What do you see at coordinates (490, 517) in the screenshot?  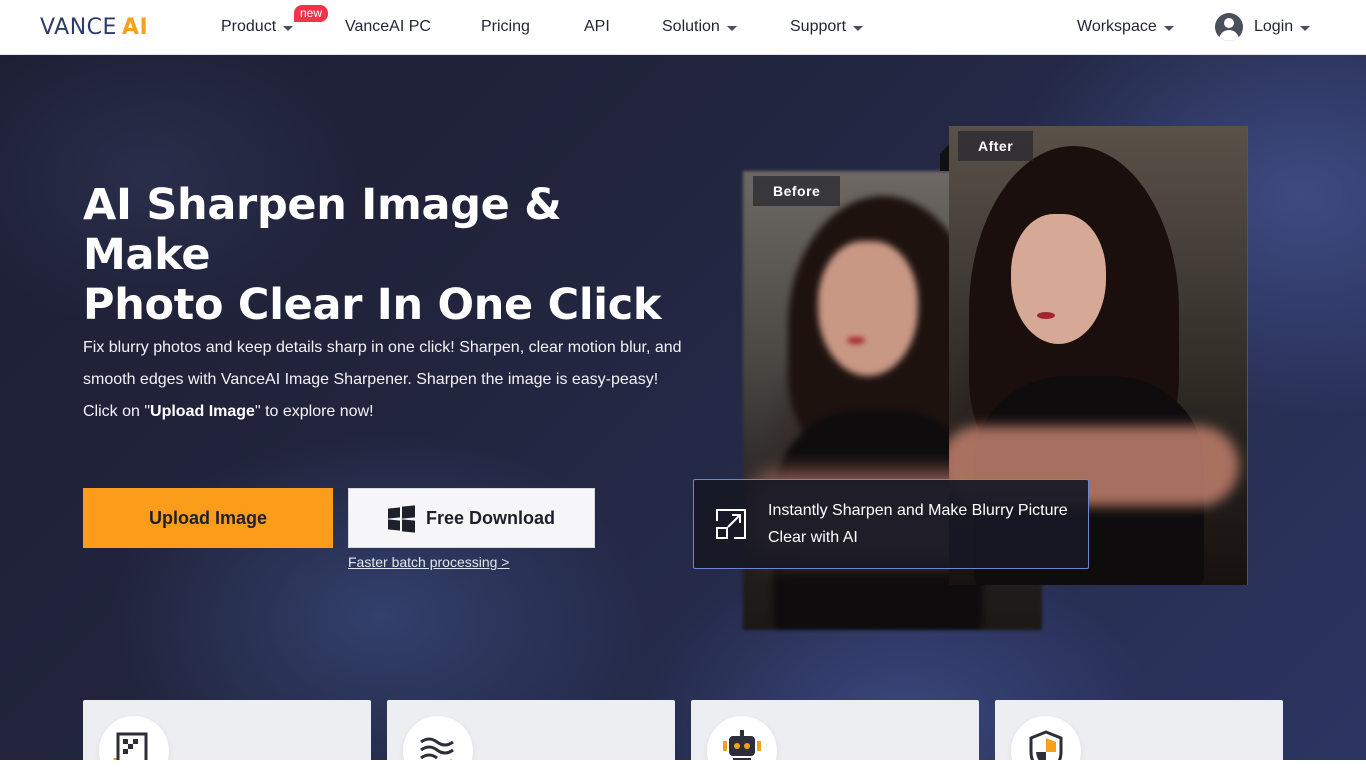 I see `download-button-label: Free Download` at bounding box center [490, 517].